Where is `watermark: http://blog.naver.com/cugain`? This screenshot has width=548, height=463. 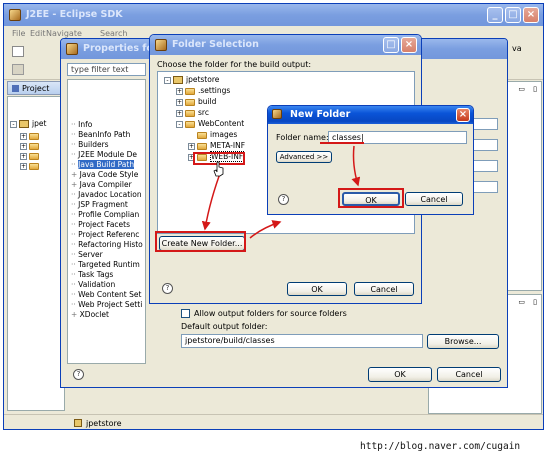 watermark: http://blog.naver.com/cugain is located at coordinates (440, 446).